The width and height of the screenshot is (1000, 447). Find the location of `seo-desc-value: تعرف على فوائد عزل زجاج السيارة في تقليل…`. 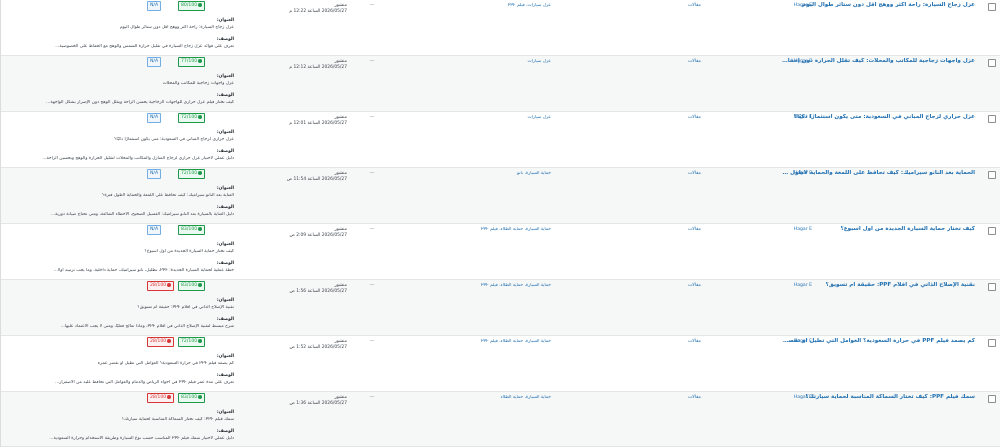

seo-desc-value: تعرف على فوائد عزل زجاج السيارة في تقليل… is located at coordinates (144, 46).